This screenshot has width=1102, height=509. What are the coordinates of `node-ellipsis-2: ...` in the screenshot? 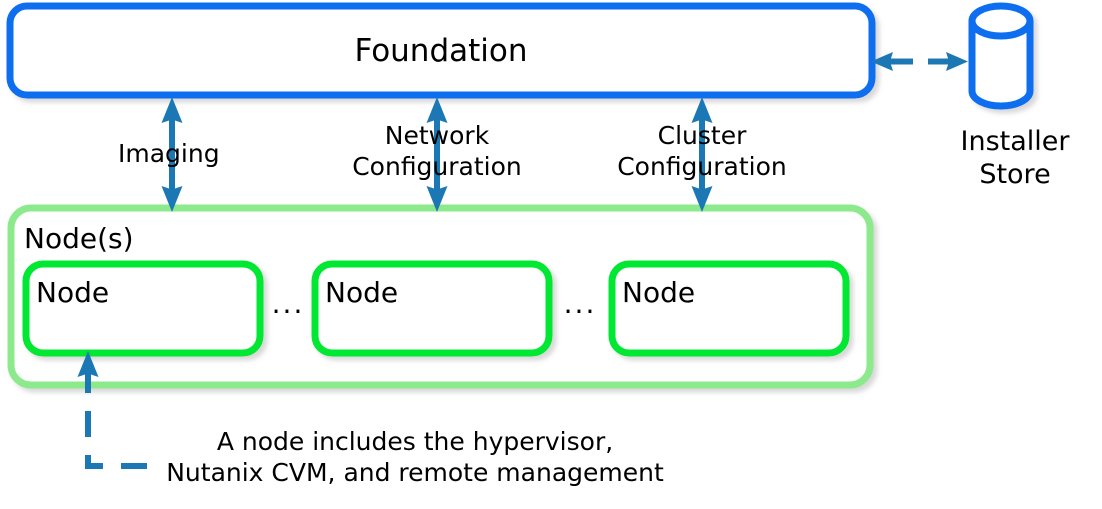 It's located at (580, 303).